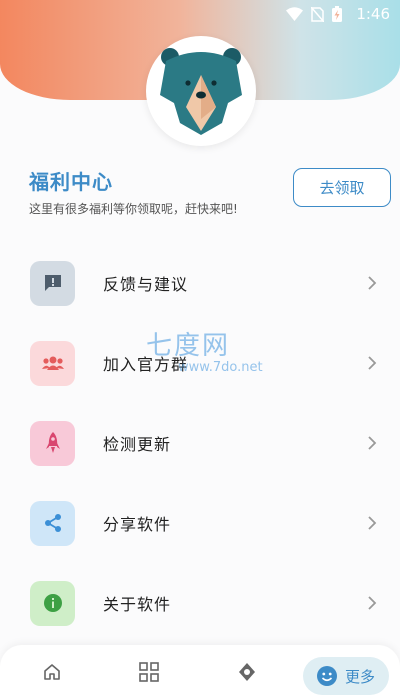  What do you see at coordinates (337, 14) in the screenshot?
I see `battery-charging-icon` at bounding box center [337, 14].